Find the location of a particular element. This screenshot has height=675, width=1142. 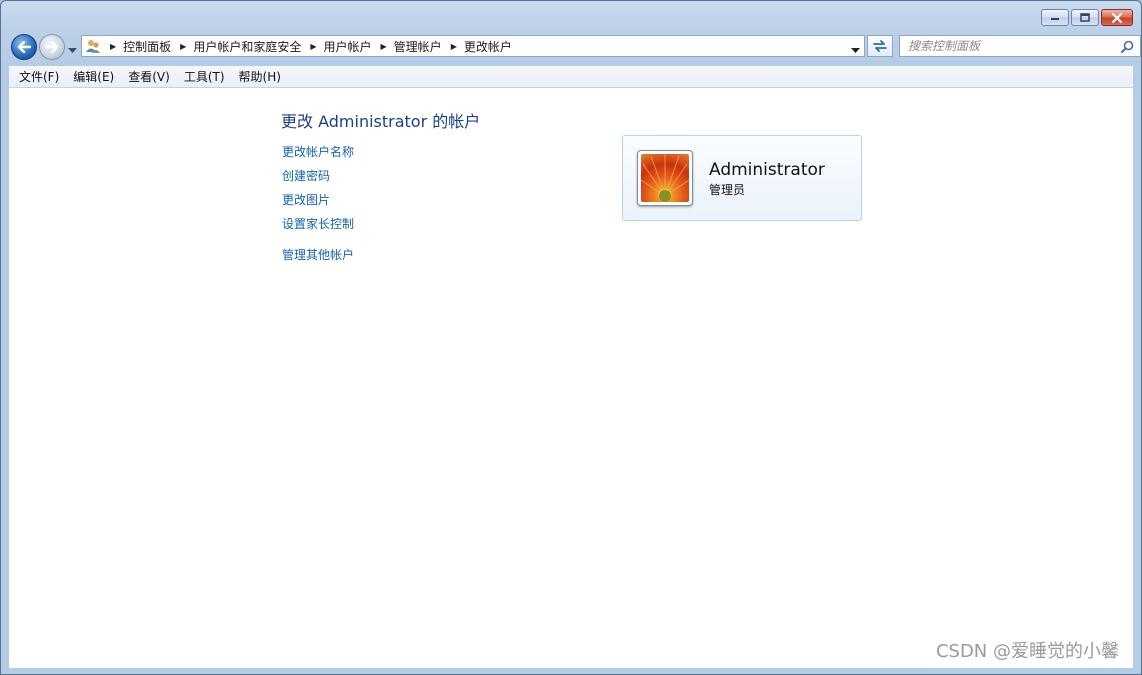

manage-other-accounts-link: 管理其他帐户 is located at coordinates (318, 254).